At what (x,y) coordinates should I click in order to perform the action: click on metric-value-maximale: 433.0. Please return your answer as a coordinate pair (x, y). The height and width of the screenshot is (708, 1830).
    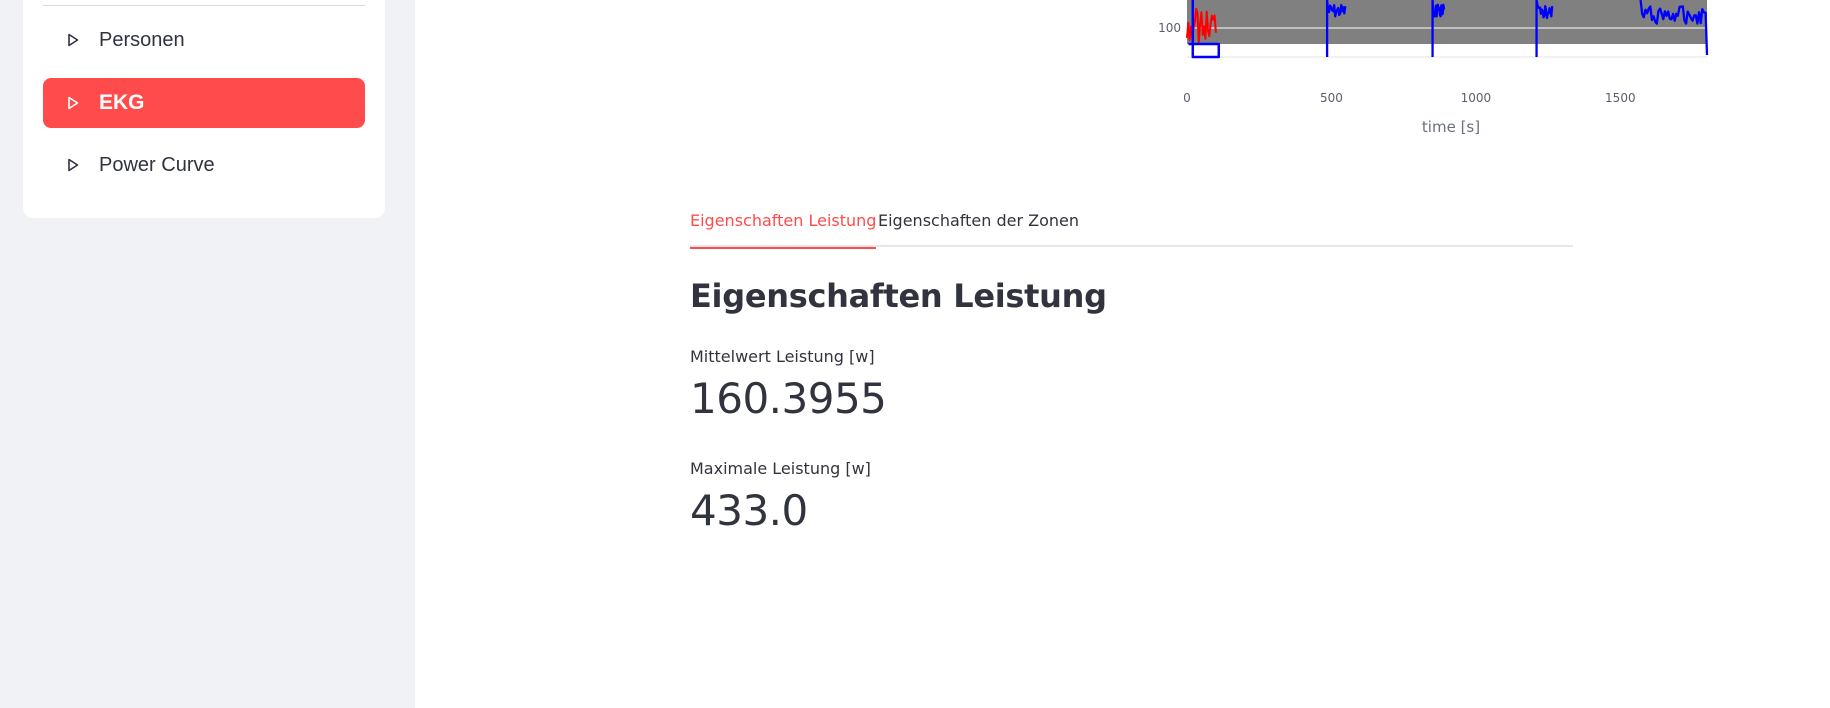
    Looking at the image, I should click on (749, 510).